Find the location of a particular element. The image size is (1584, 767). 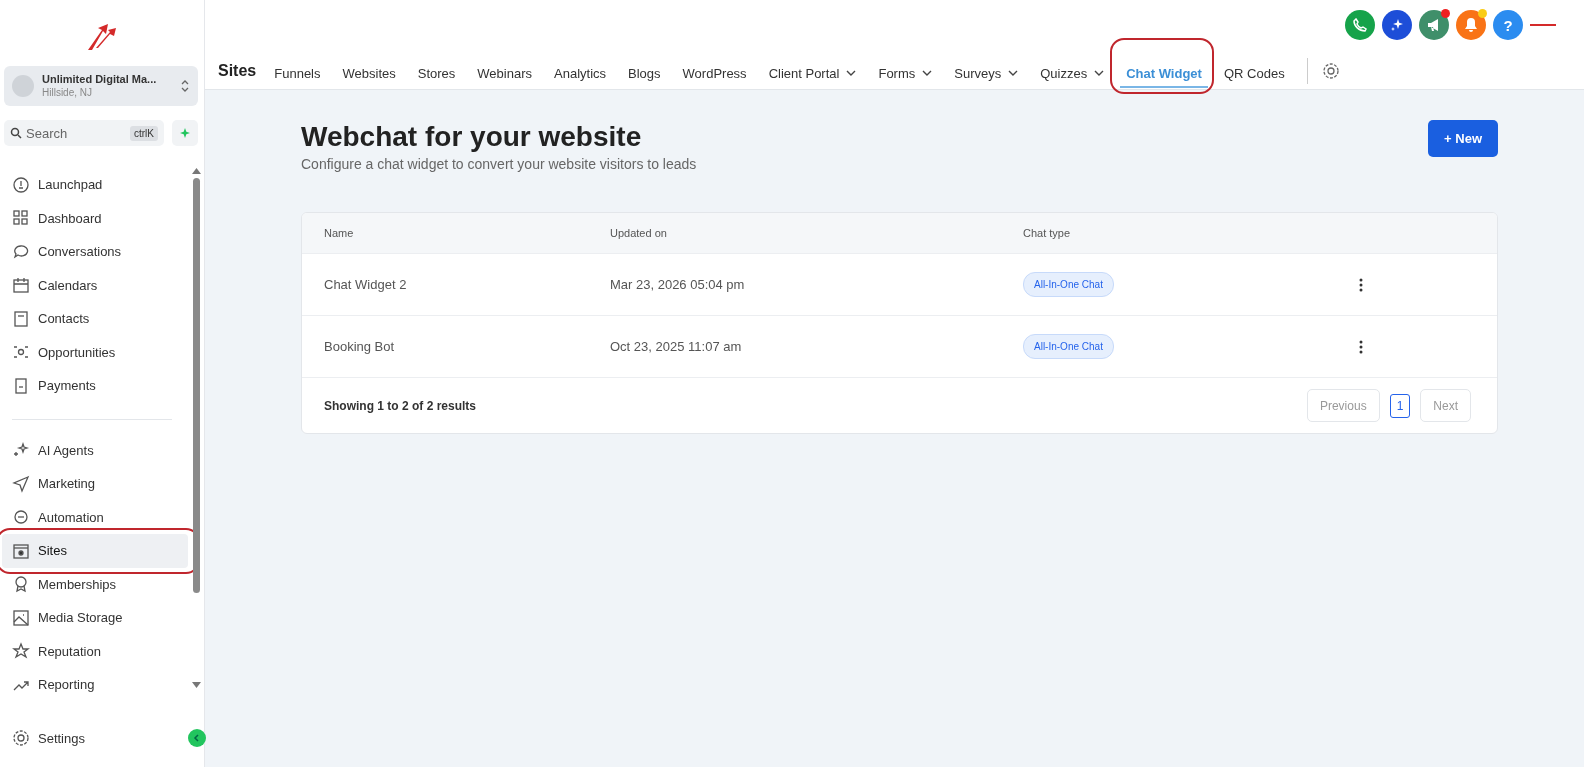

column-header: Chat type is located at coordinates (1047, 233).